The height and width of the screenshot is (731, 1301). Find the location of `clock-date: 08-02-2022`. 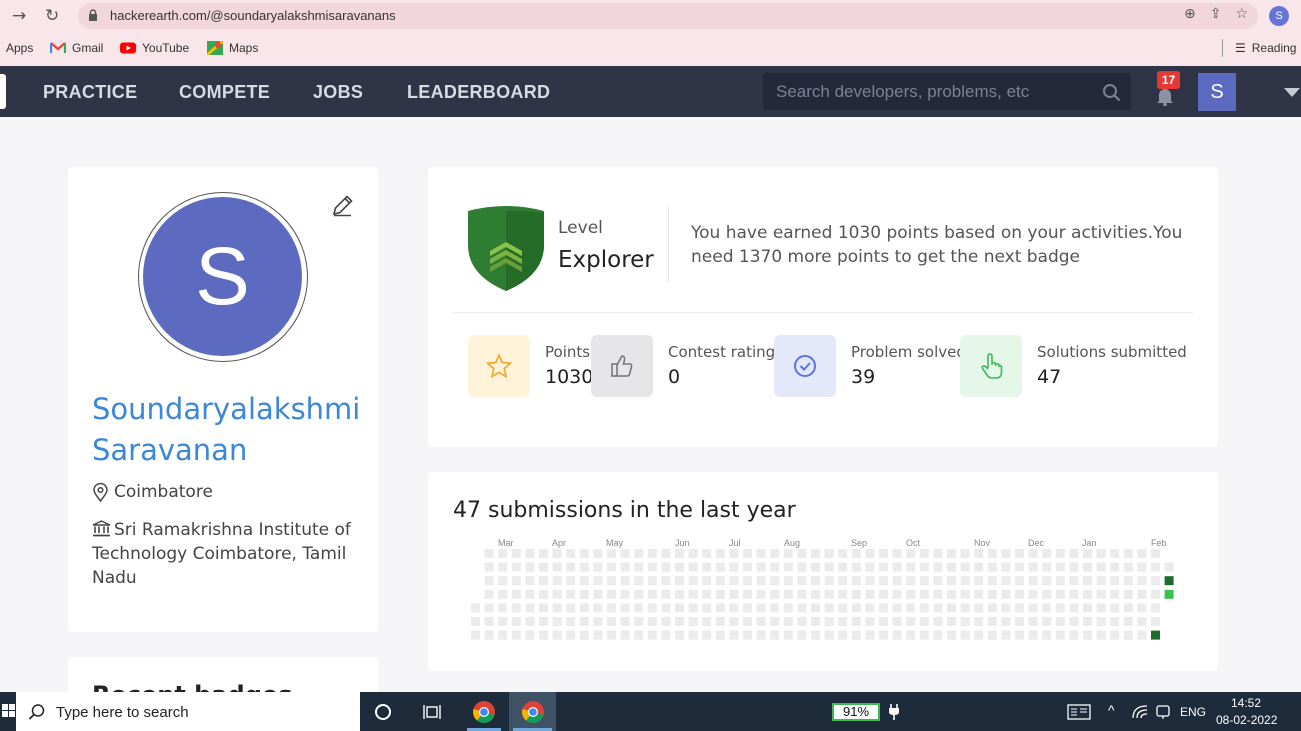

clock-date: 08-02-2022 is located at coordinates (1246, 720).